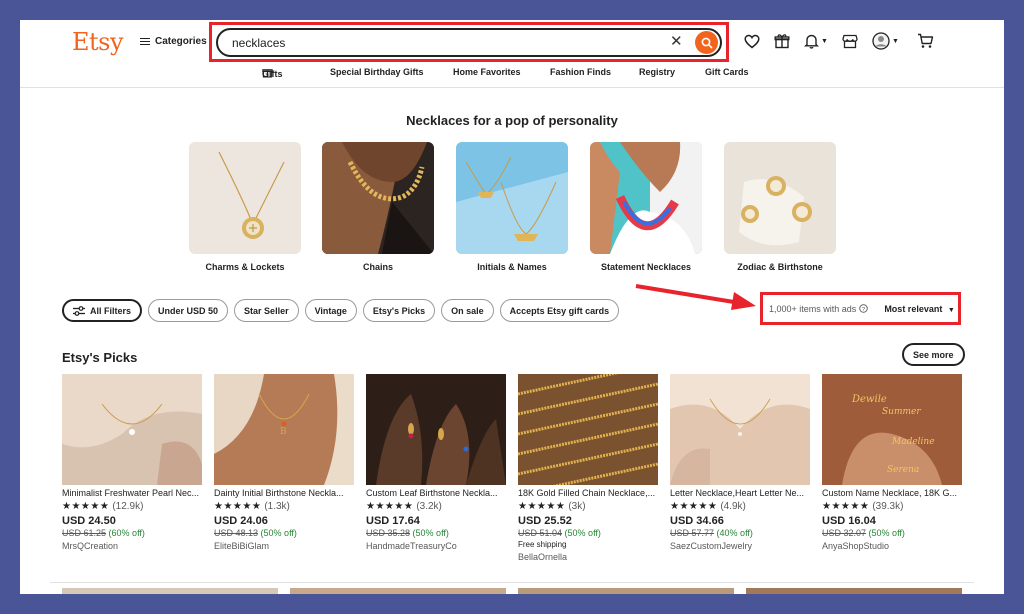  What do you see at coordinates (811, 41) in the screenshot?
I see `bell-icon` at bounding box center [811, 41].